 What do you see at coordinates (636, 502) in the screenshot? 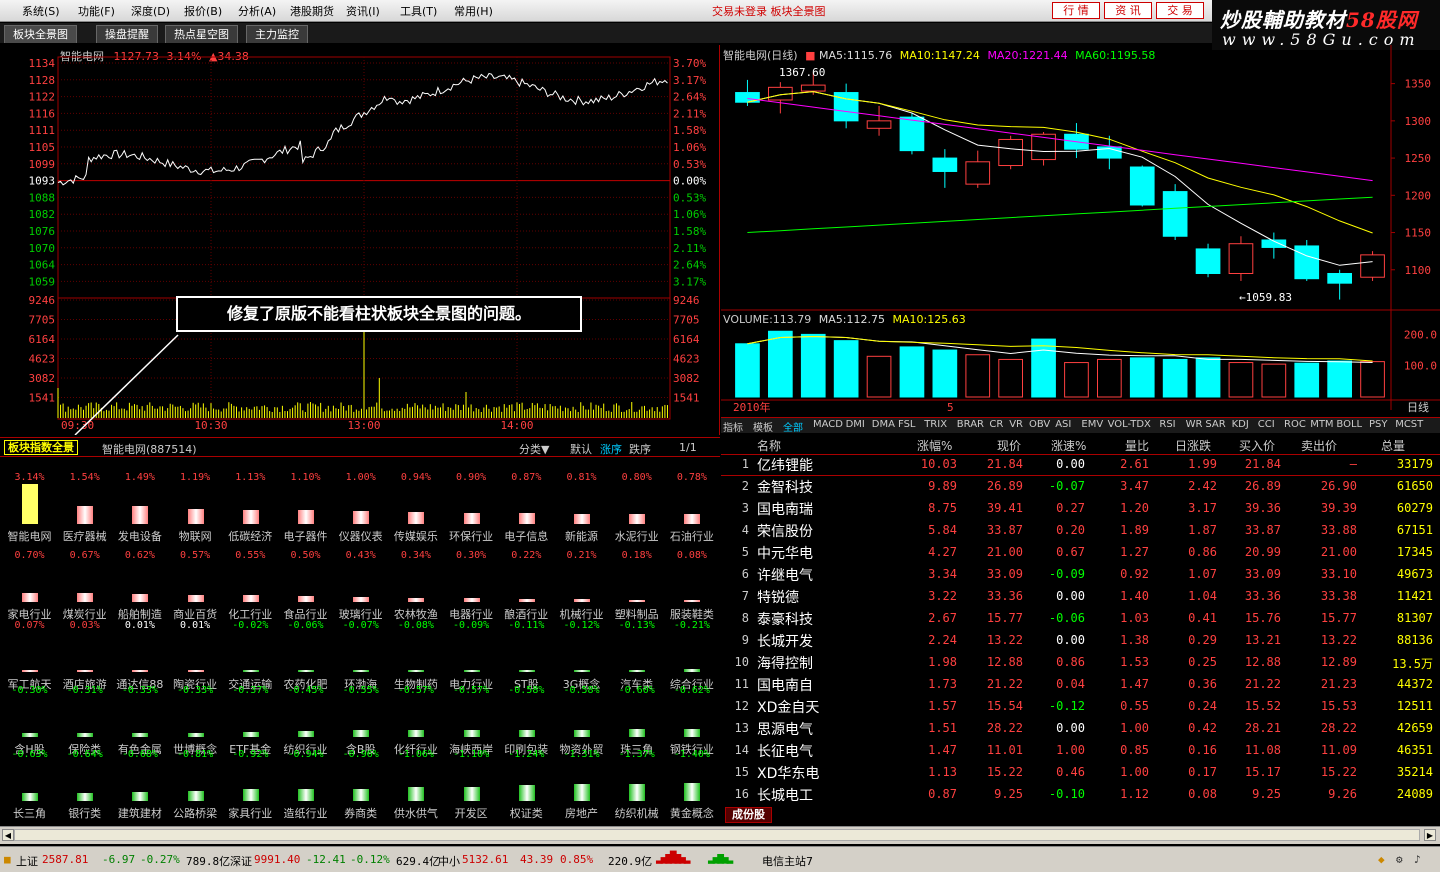
I see `sector-tile: 0.80% 水泥行业` at bounding box center [636, 502].